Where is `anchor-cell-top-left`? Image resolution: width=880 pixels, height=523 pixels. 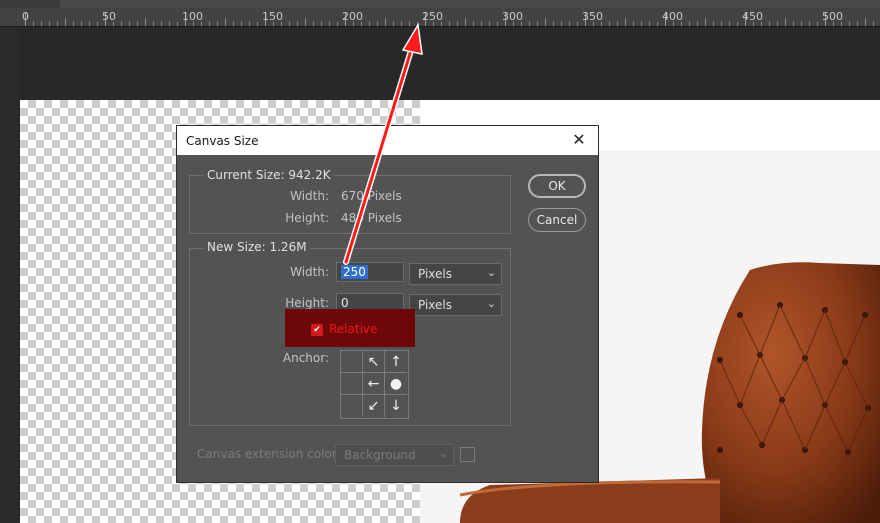 anchor-cell-top-left is located at coordinates (352, 362).